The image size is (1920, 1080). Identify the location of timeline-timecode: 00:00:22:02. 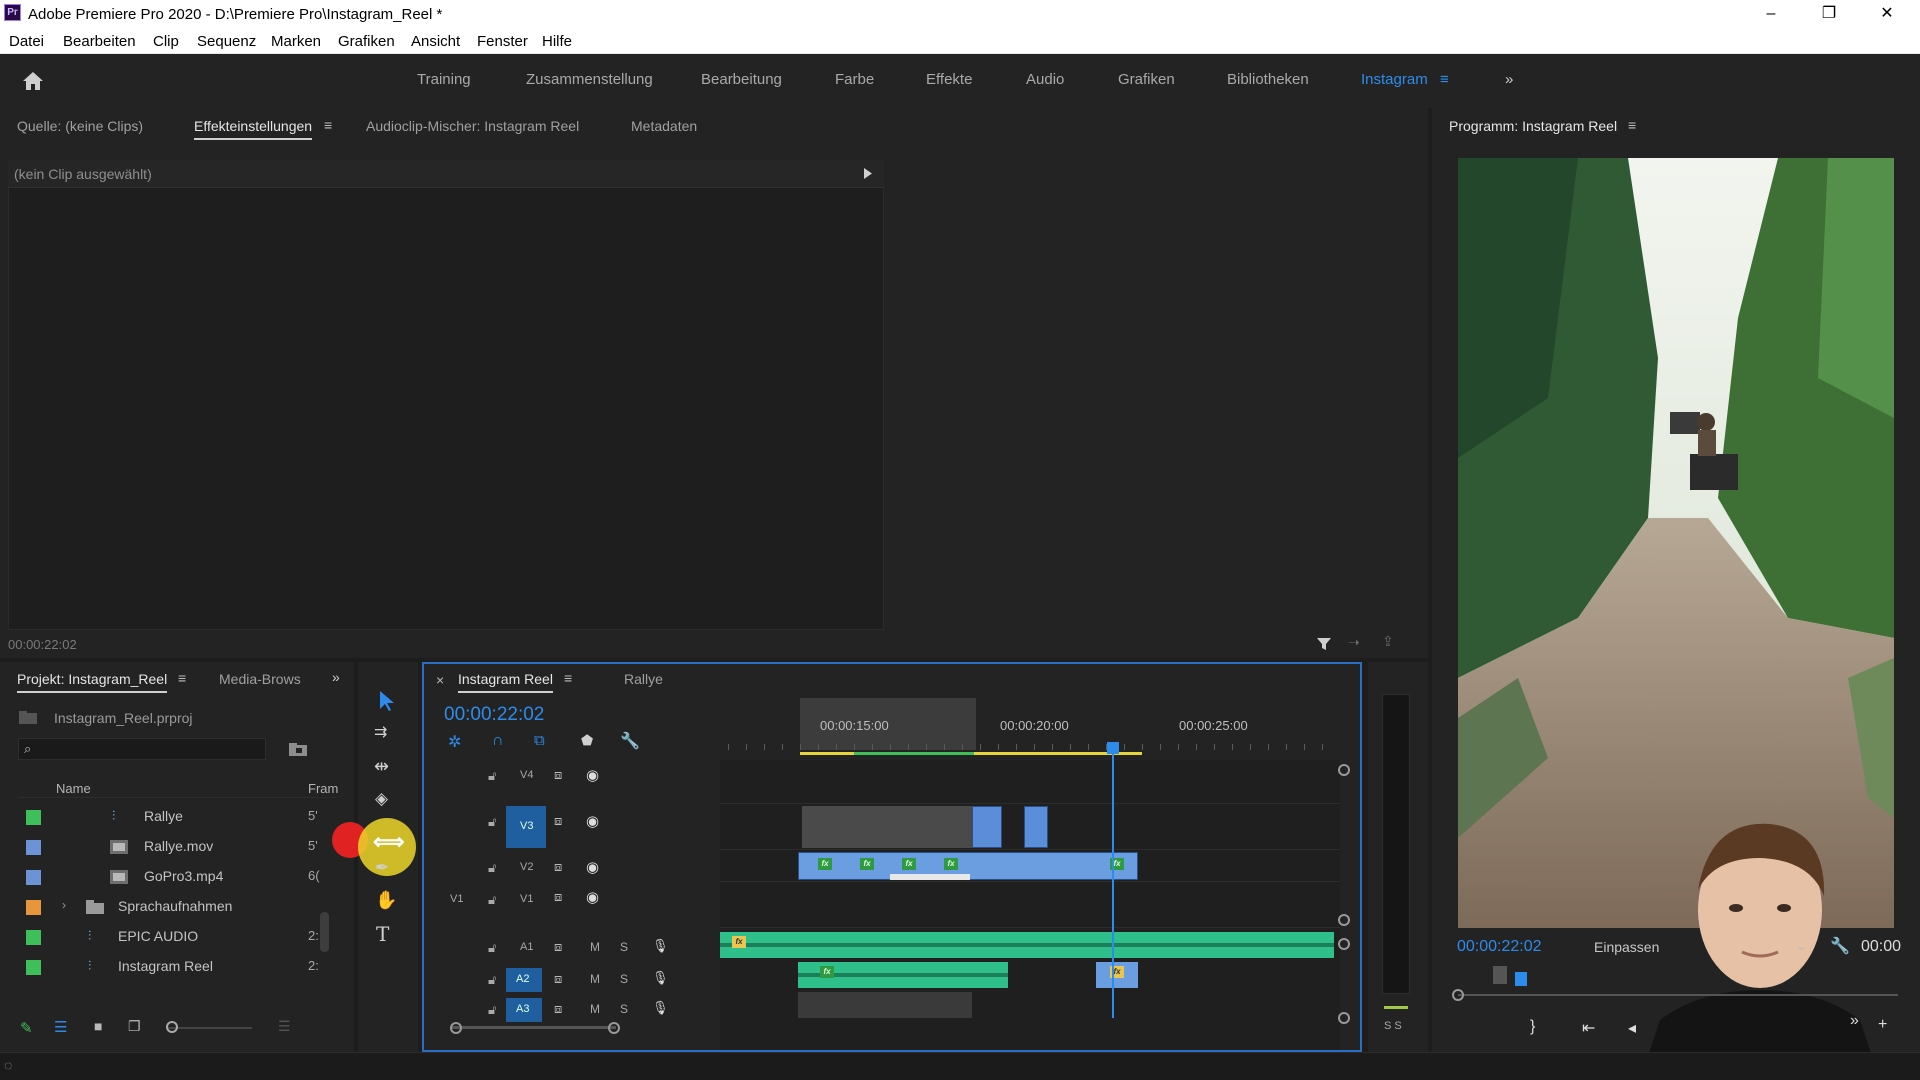
(494, 715).